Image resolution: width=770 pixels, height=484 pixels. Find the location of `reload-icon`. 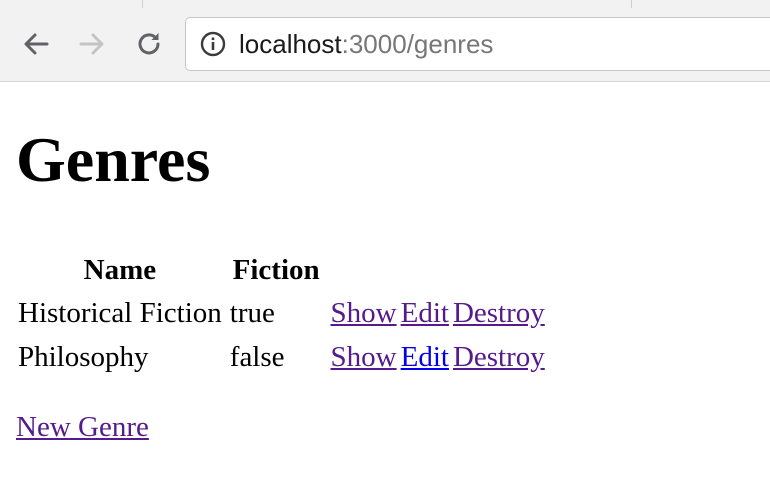

reload-icon is located at coordinates (149, 44).